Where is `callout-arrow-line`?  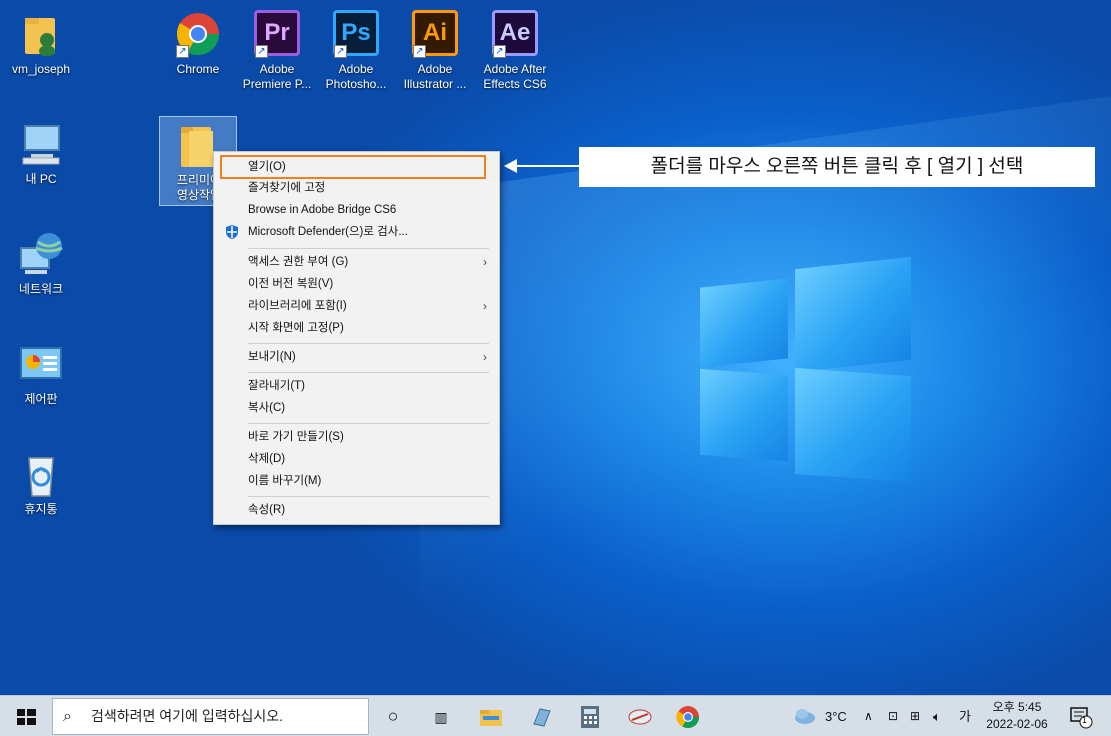 callout-arrow-line is located at coordinates (544, 166).